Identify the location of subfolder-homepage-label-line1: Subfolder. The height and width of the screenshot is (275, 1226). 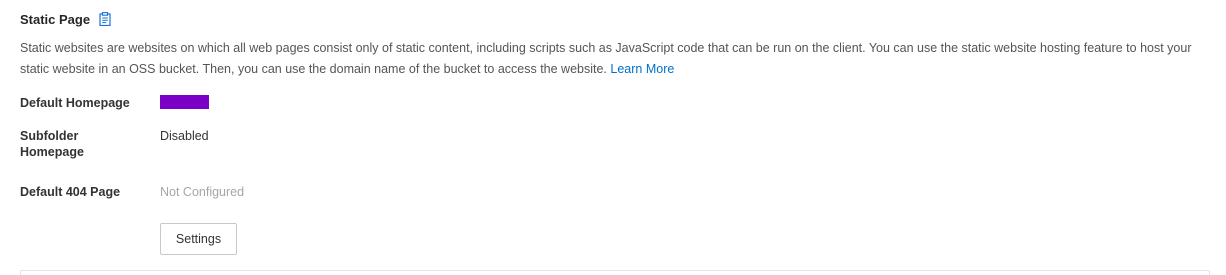
(49, 136).